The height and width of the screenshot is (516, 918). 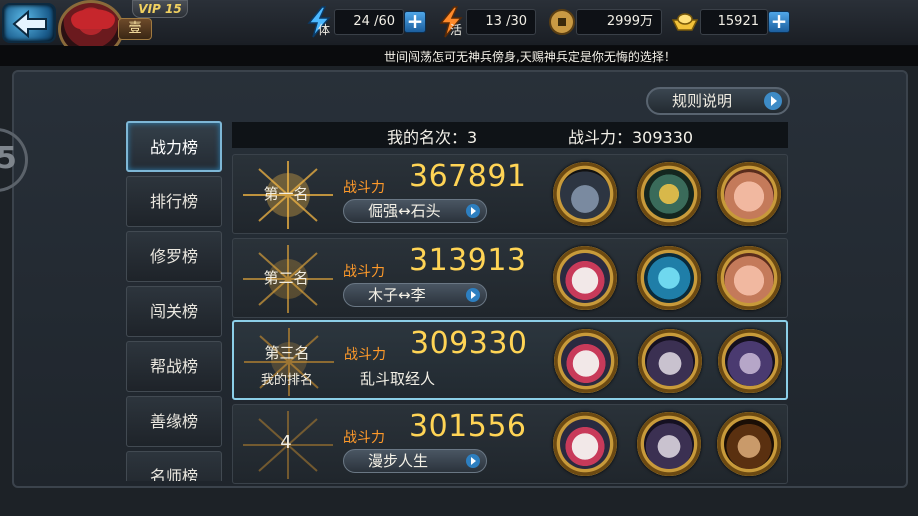 I want to click on tab-master: 名师榜, so click(x=174, y=466).